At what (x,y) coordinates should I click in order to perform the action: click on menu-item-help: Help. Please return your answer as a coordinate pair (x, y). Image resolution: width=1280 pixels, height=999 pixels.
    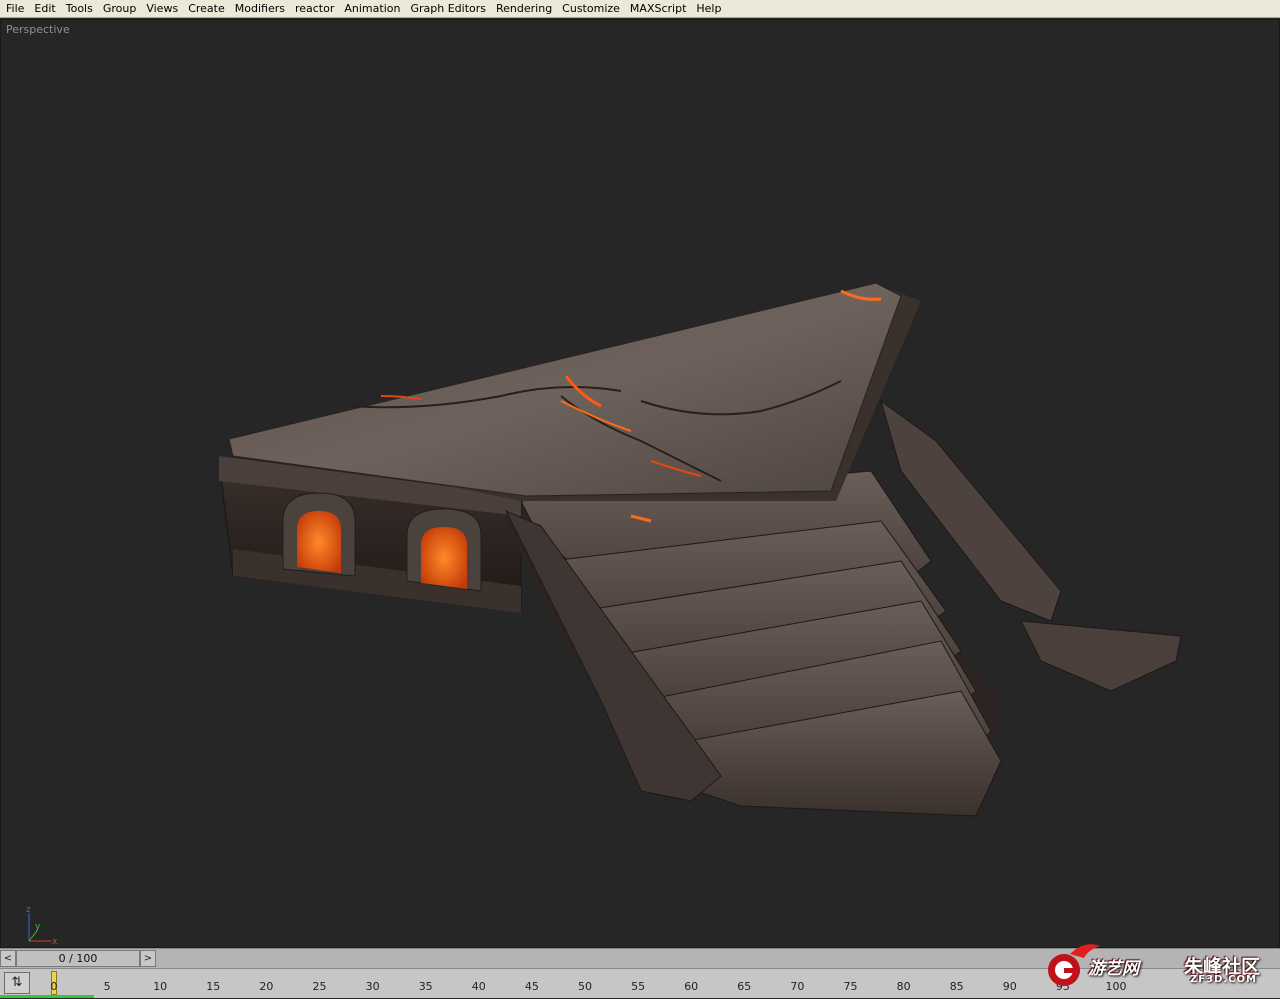
    Looking at the image, I should click on (709, 9).